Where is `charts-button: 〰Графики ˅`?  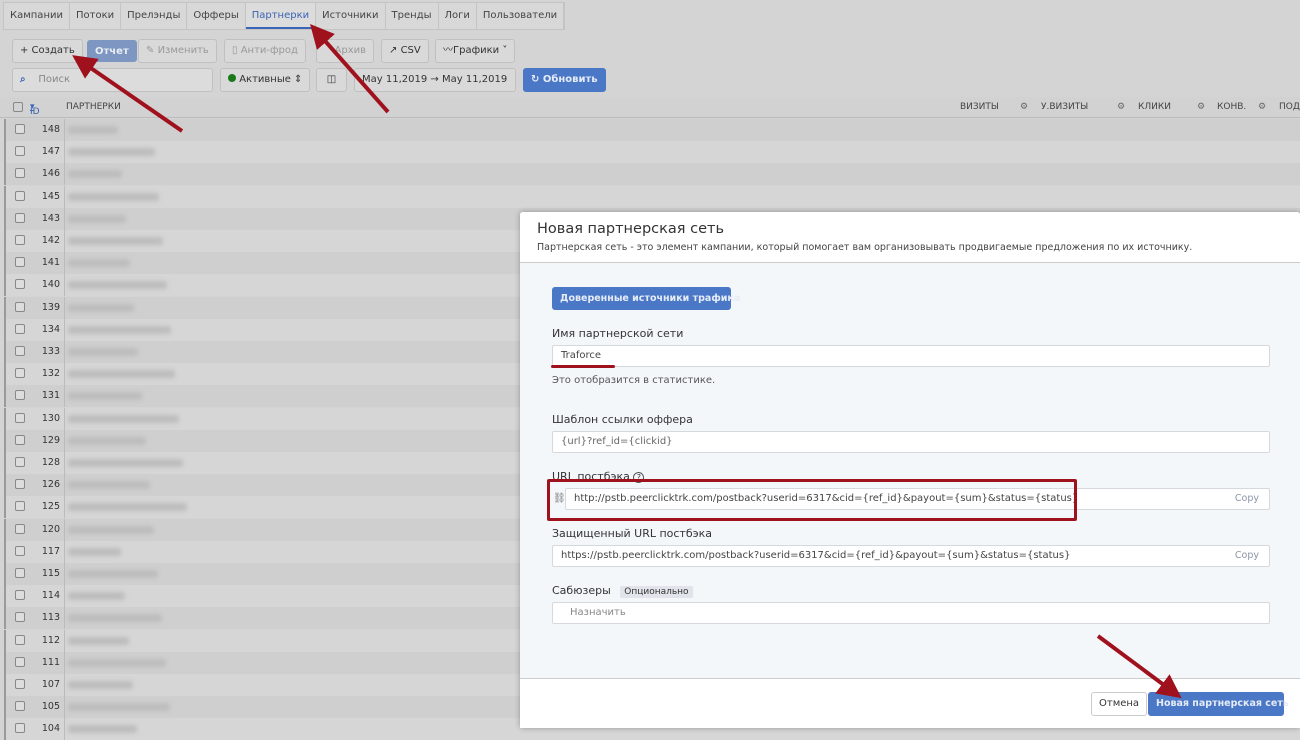
charts-button: 〰Графики ˅ is located at coordinates (475, 51).